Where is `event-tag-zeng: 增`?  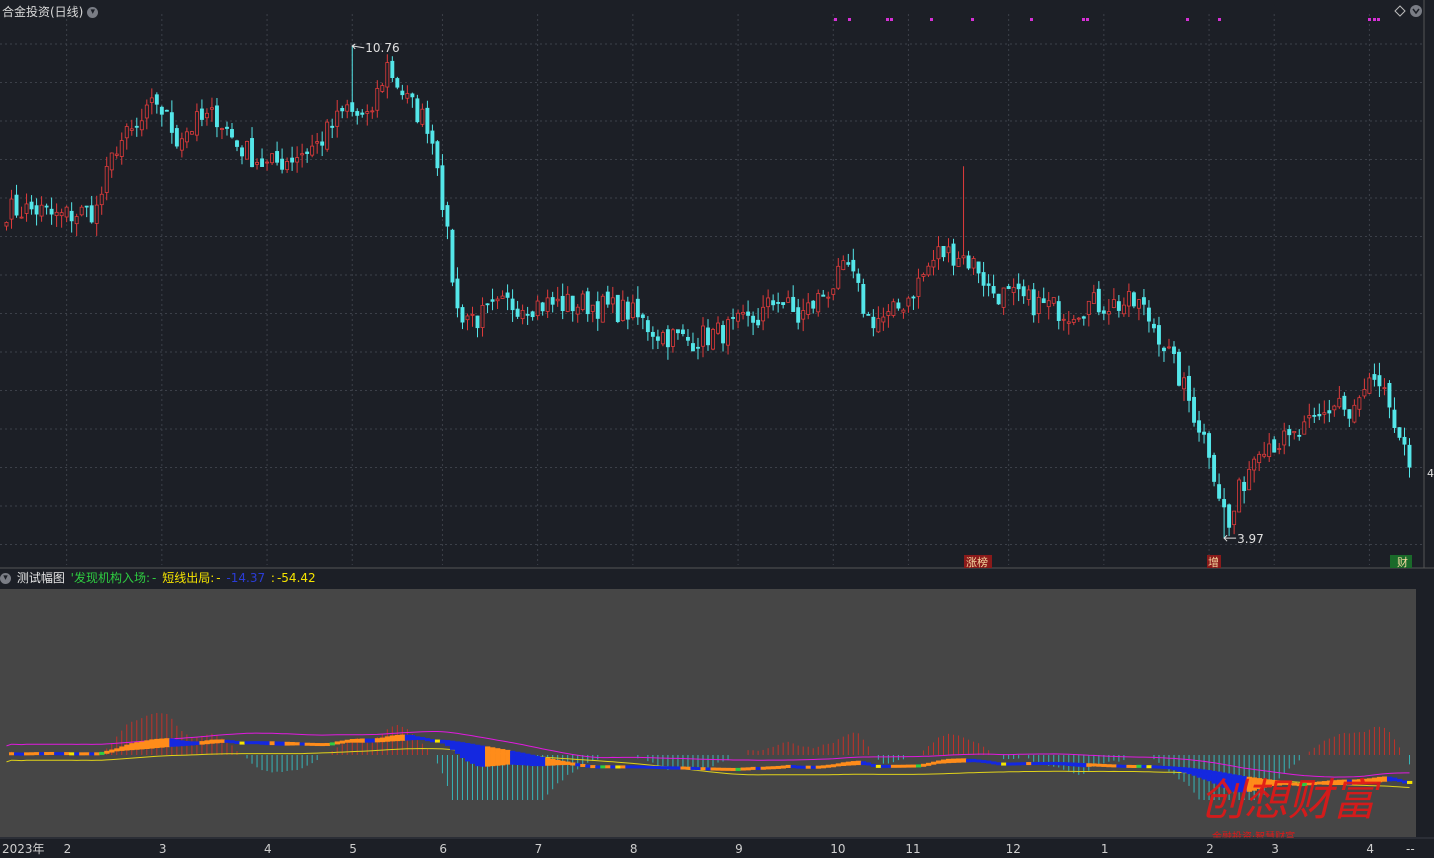 event-tag-zeng: 增 is located at coordinates (1214, 562).